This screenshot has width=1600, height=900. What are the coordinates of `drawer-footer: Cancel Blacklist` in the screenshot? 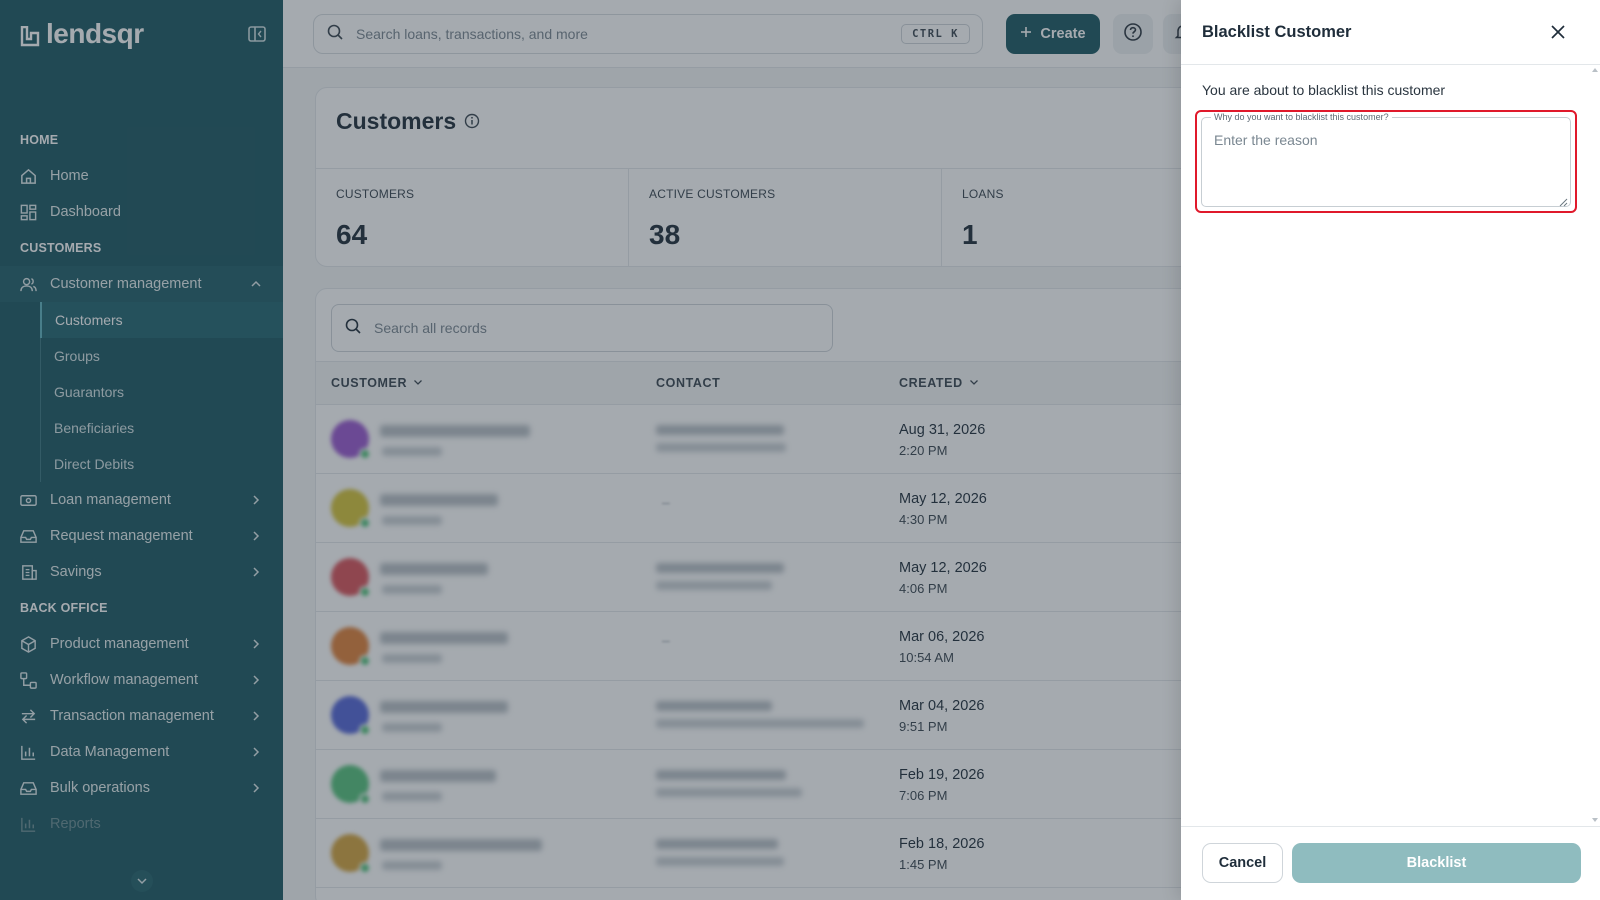 It's located at (1390, 863).